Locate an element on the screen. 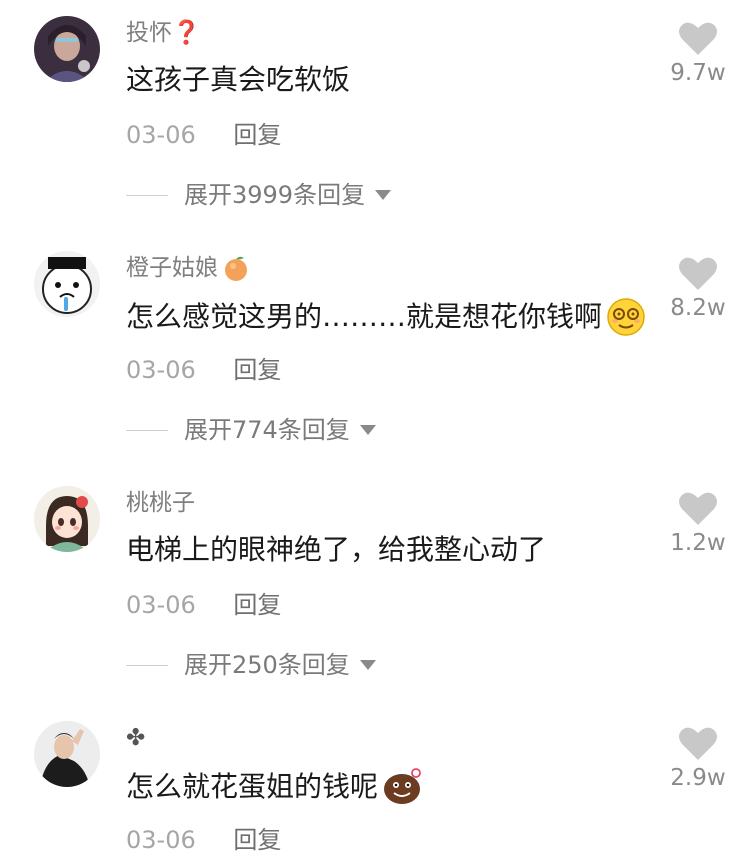 Image resolution: width=750 pixels, height=862 pixels. comment-text: 电梯上的眼神绝了，给我整心动了 is located at coordinates (336, 550).